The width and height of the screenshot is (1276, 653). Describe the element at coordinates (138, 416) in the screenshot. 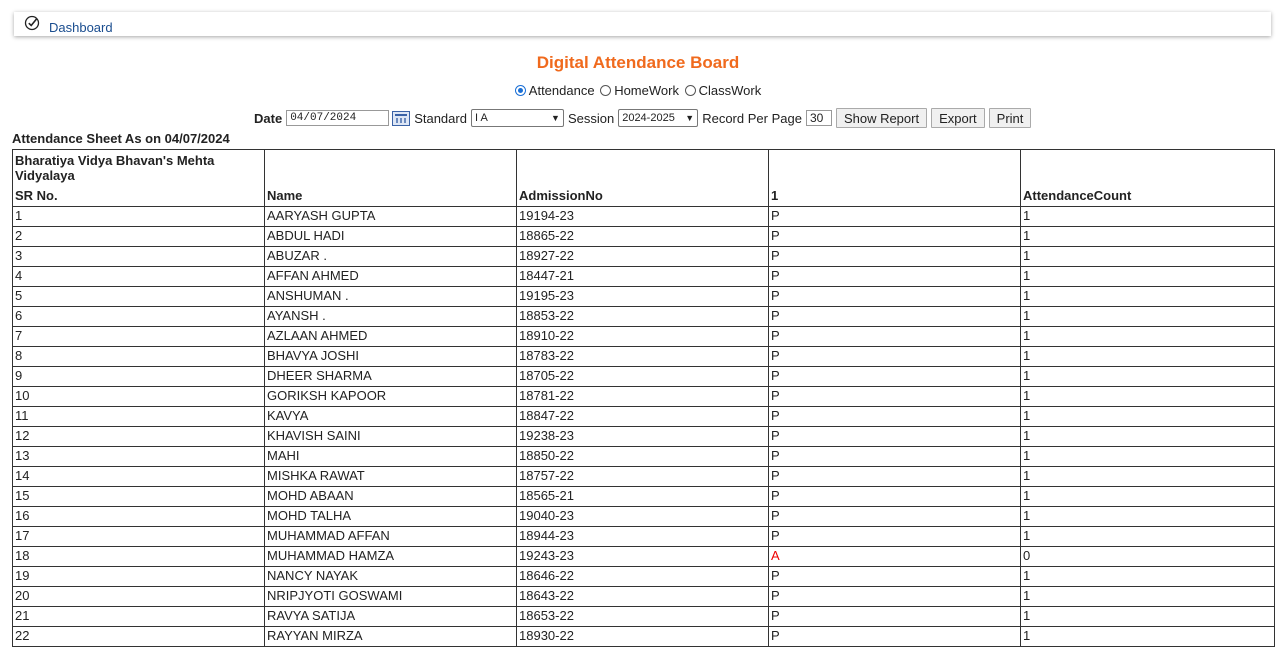

I see `table-cell: 11` at that location.